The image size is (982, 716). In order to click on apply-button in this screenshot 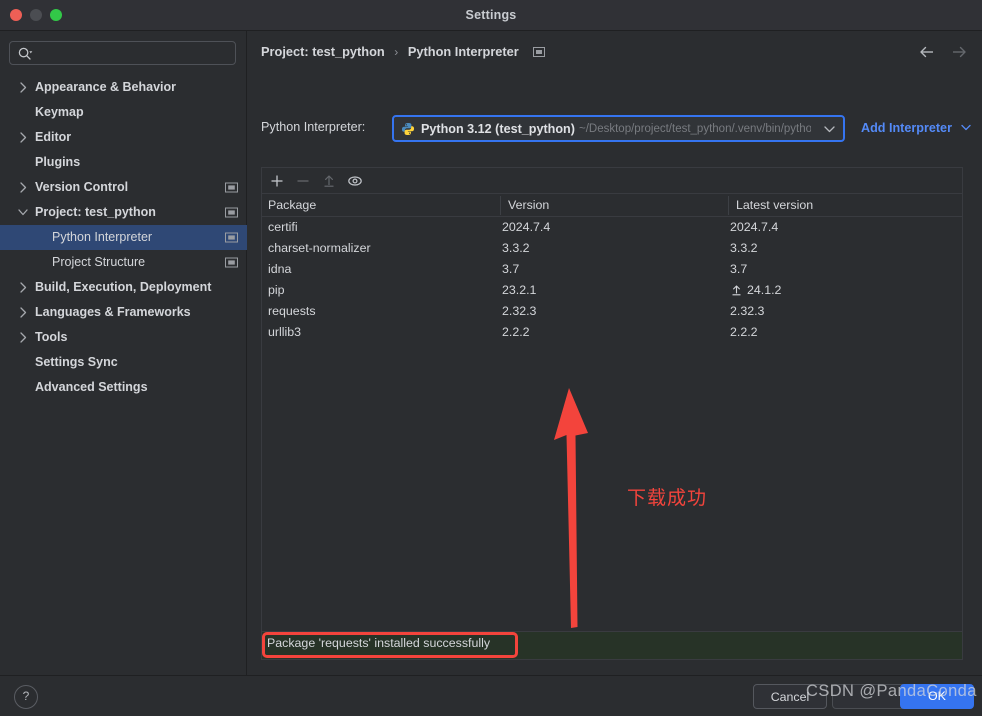, I will do `click(869, 696)`.